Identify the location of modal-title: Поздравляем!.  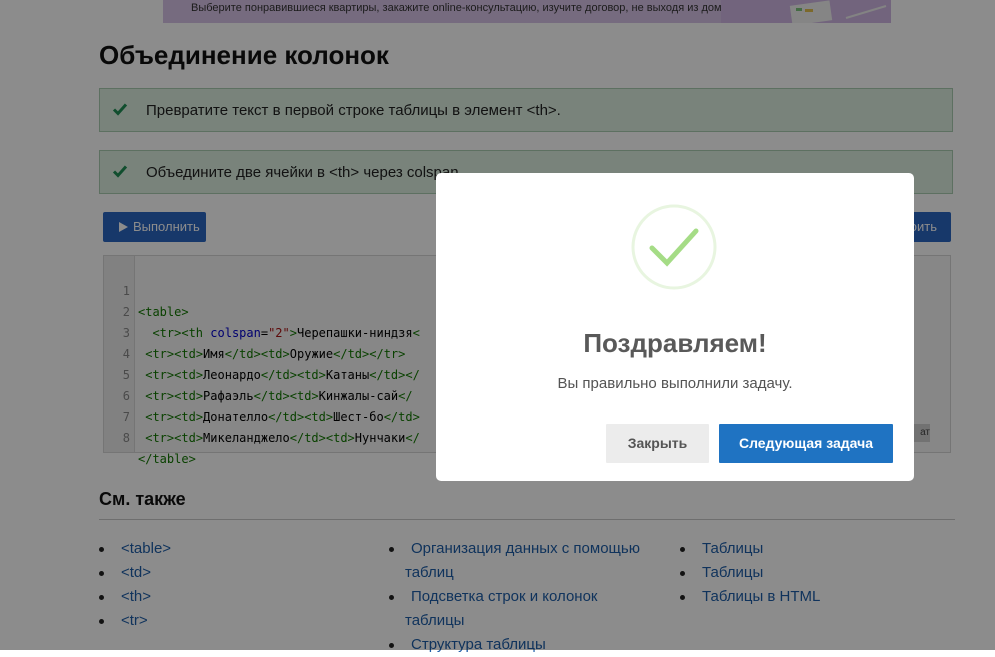
(675, 343).